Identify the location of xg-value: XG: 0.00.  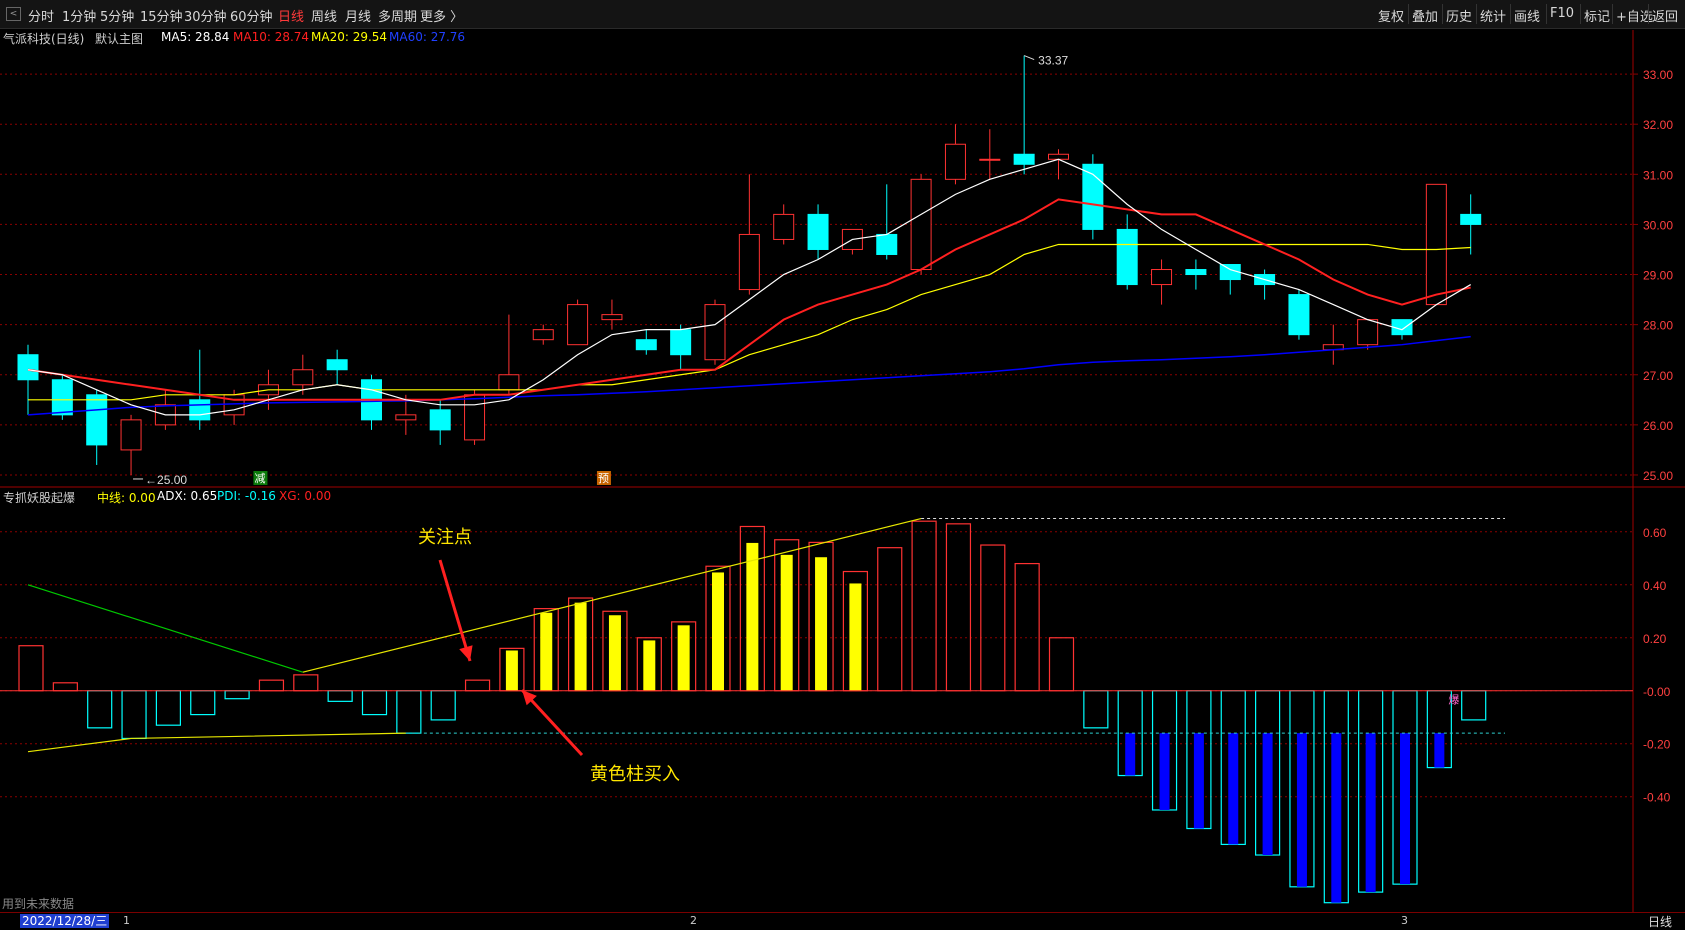
(305, 496).